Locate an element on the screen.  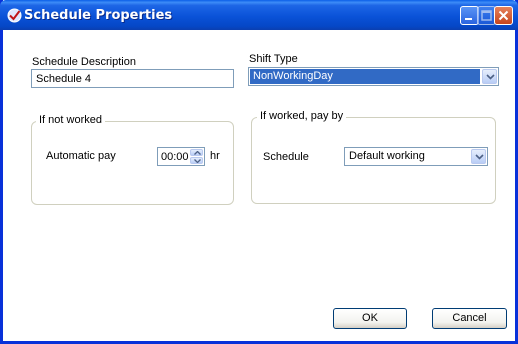
schedule-dropdown-button is located at coordinates (478, 156).